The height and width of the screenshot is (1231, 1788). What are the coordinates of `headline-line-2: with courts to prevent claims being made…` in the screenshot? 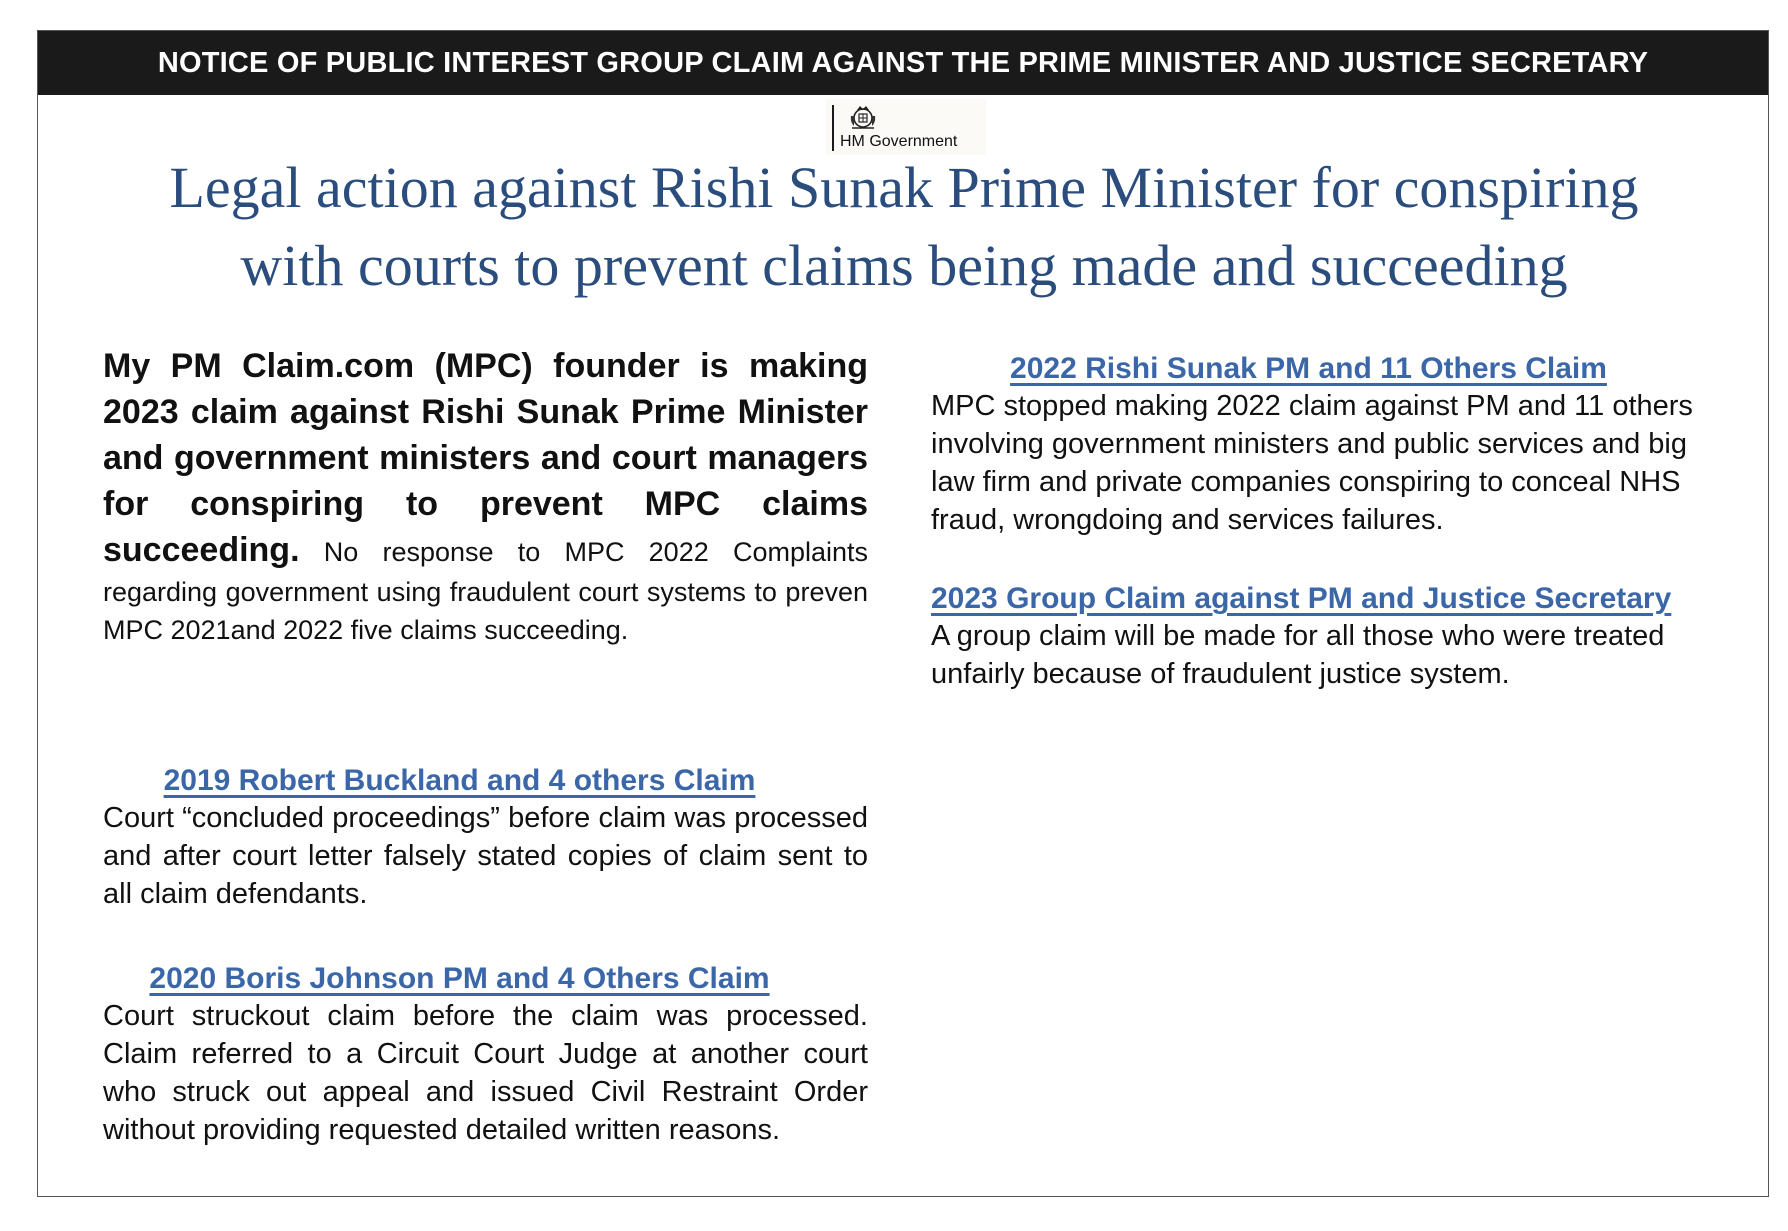 It's located at (904, 265).